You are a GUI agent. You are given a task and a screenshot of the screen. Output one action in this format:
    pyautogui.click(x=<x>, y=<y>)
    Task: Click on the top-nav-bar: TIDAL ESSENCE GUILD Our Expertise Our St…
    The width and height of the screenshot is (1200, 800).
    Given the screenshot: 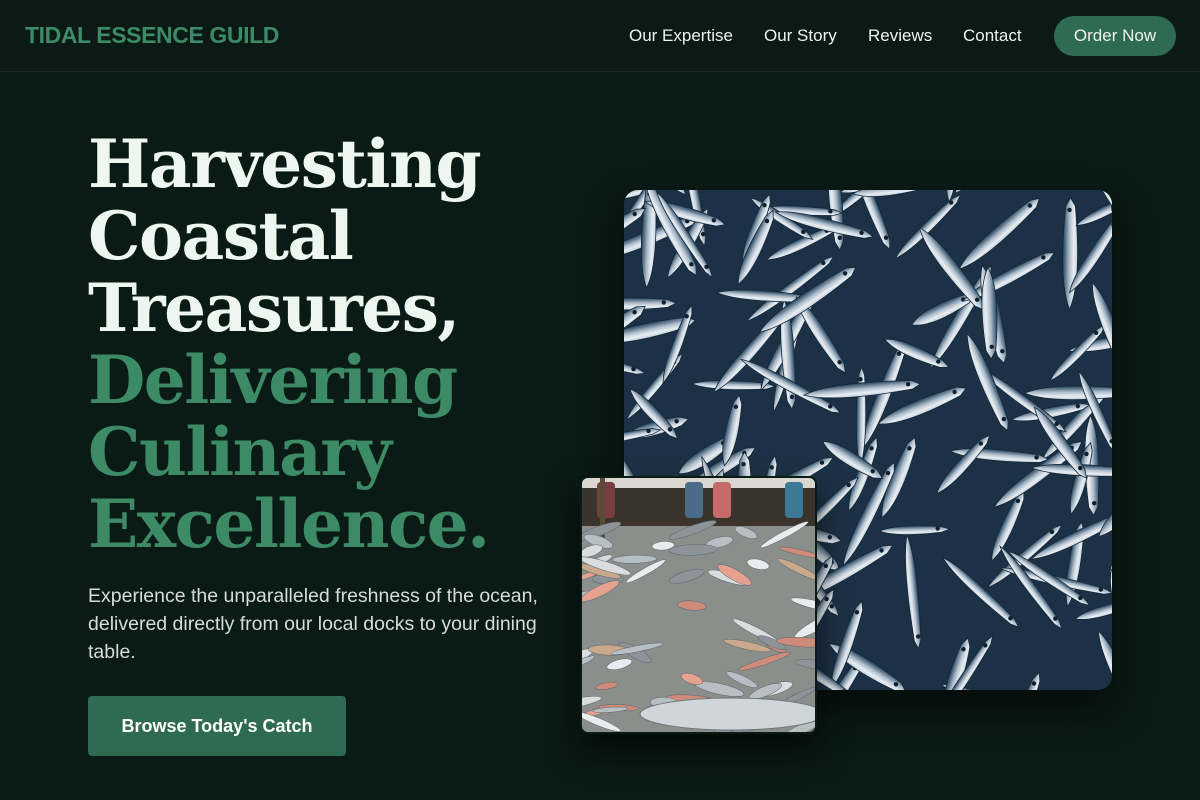 What is the action you would take?
    pyautogui.click(x=600, y=36)
    